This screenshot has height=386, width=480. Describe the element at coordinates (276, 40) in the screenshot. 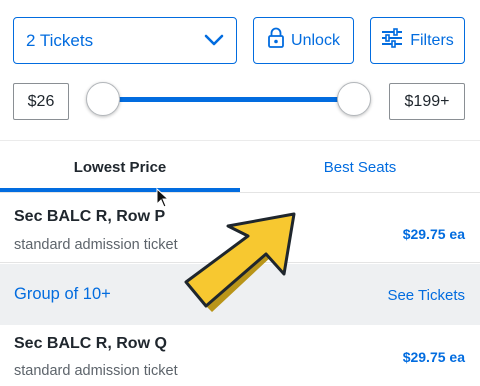

I see `lock-icon` at that location.